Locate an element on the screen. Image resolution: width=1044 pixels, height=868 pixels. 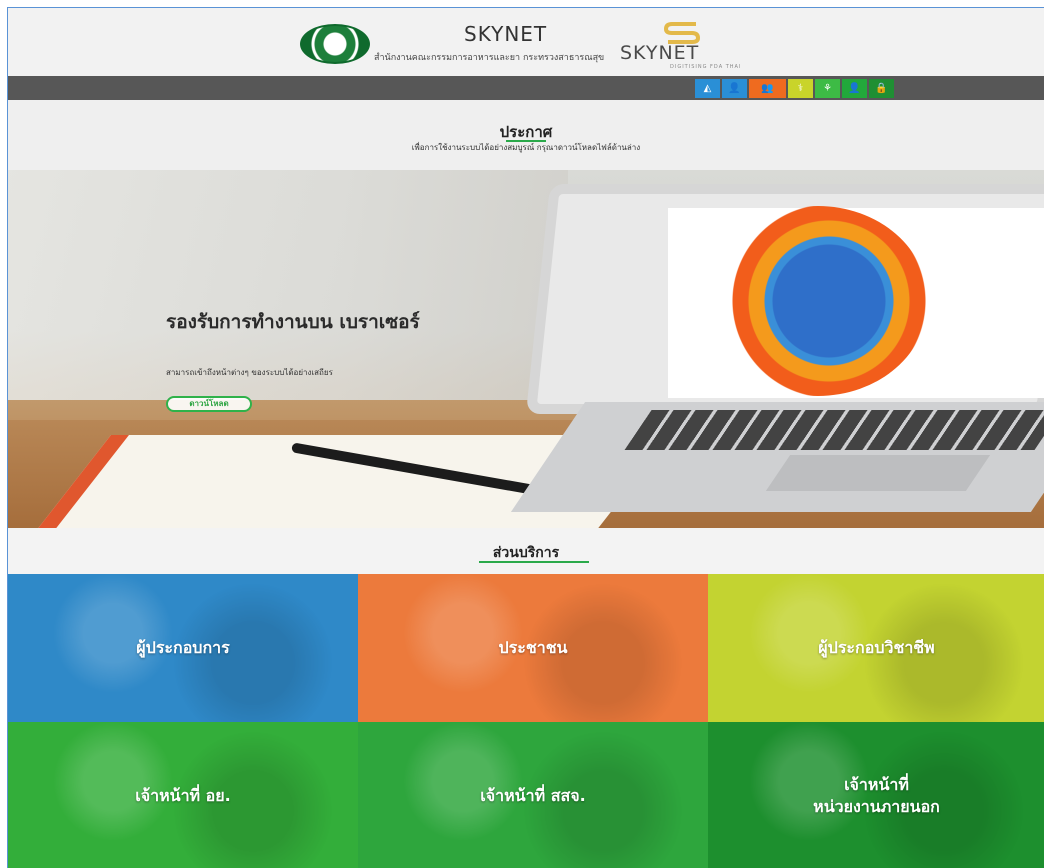
keyboard-keys is located at coordinates (834, 430).